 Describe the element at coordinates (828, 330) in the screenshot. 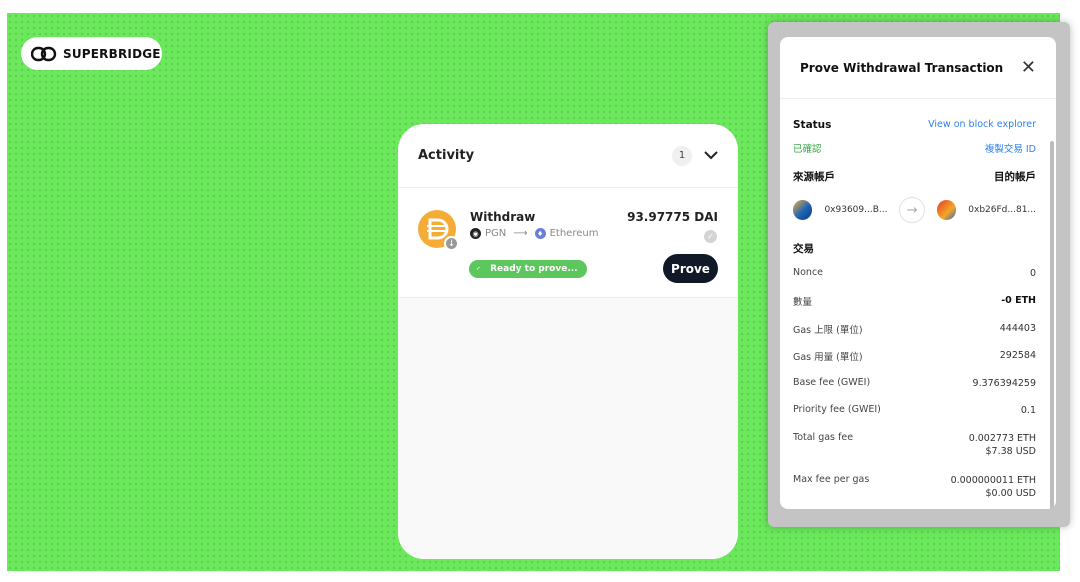

I see `detail-label: Gas 上限 (單位)` at that location.